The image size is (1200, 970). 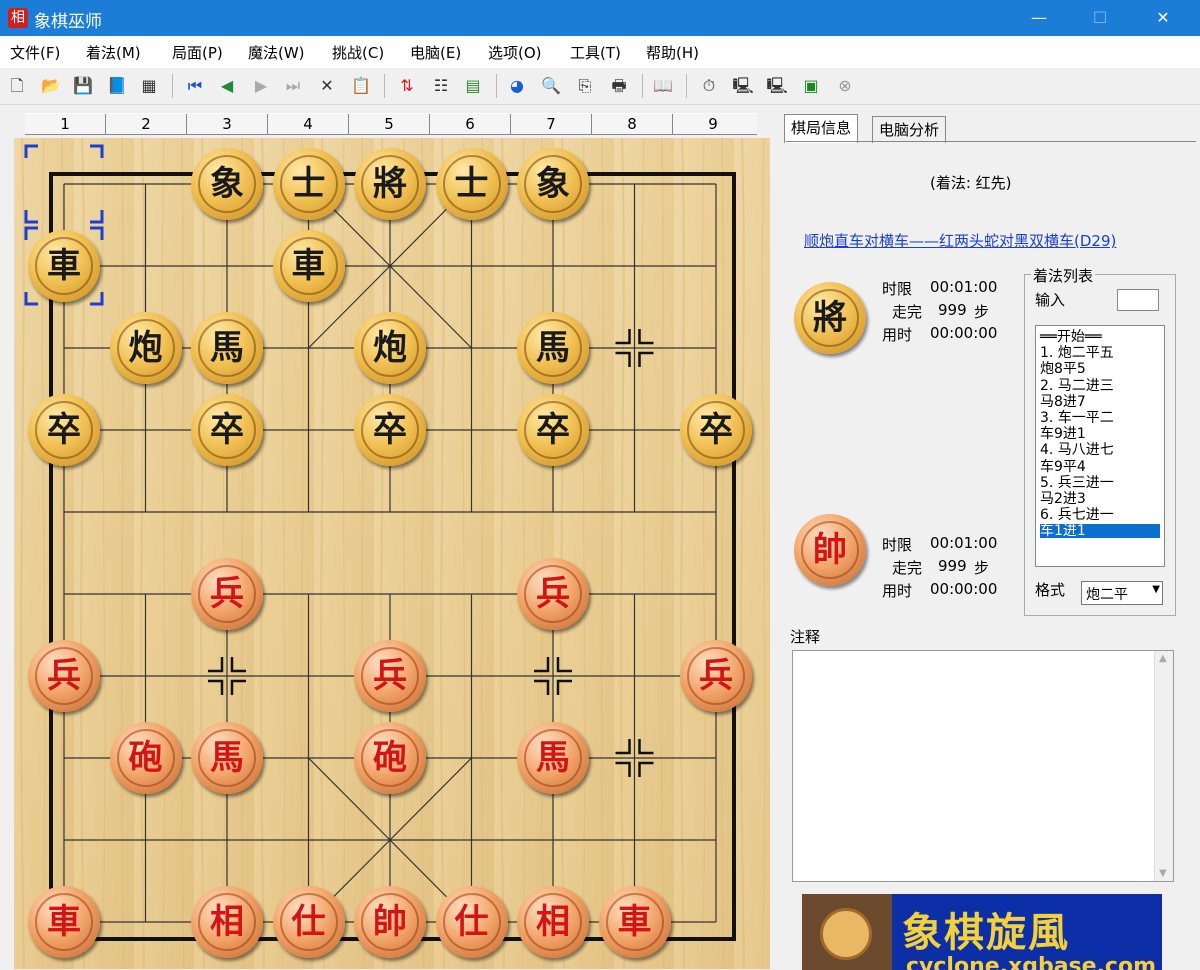 What do you see at coordinates (35, 52) in the screenshot?
I see `menu-file: 文件(F)` at bounding box center [35, 52].